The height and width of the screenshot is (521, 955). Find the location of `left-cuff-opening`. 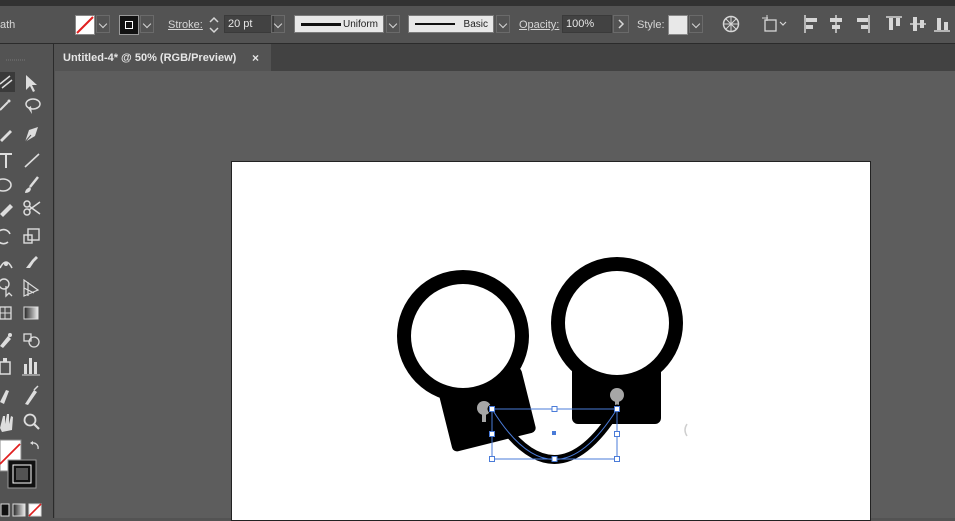

left-cuff-opening is located at coordinates (463, 336).